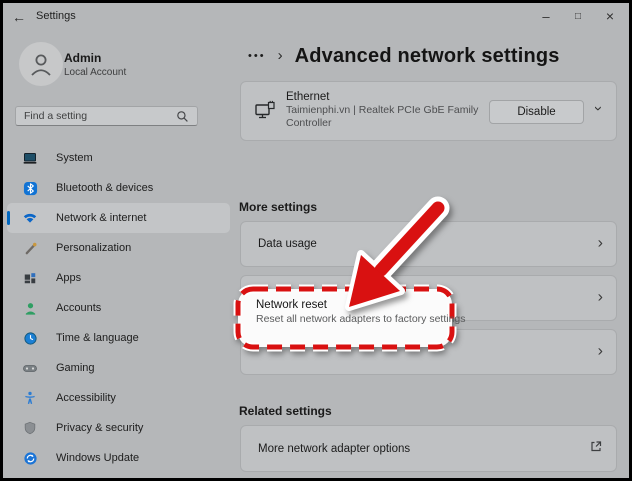 The width and height of the screenshot is (632, 481). Describe the element at coordinates (308, 97) in the screenshot. I see `ethernet-title: Ethernet` at that location.